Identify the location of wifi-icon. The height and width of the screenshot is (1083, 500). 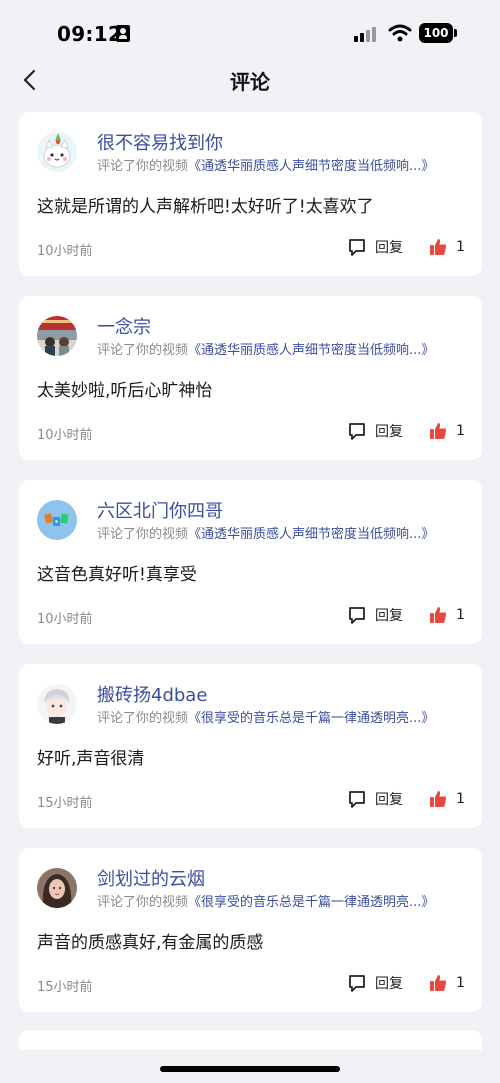
(400, 33).